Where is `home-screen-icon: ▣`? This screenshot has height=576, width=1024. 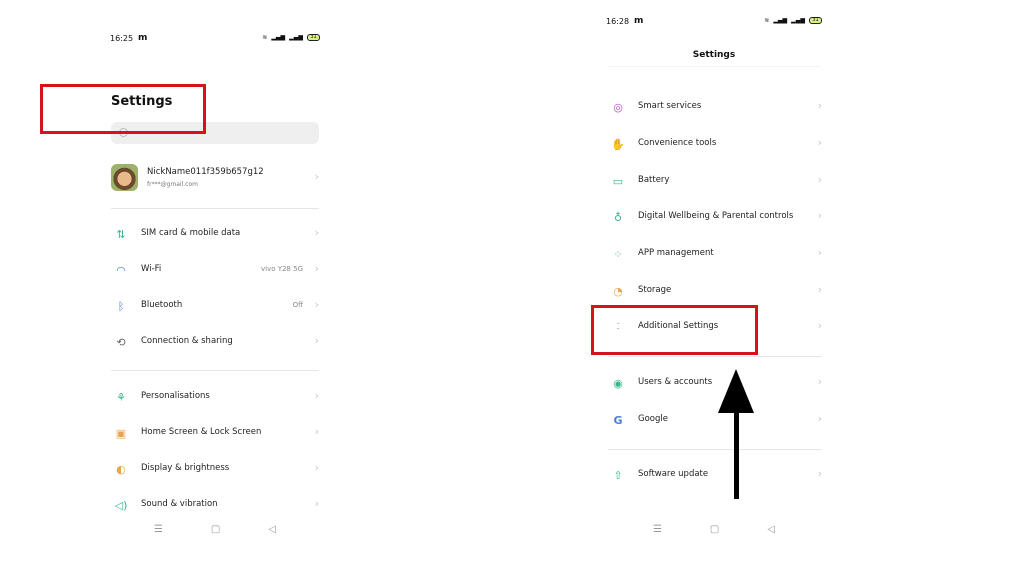
home-screen-icon: ▣ is located at coordinates (121, 433).